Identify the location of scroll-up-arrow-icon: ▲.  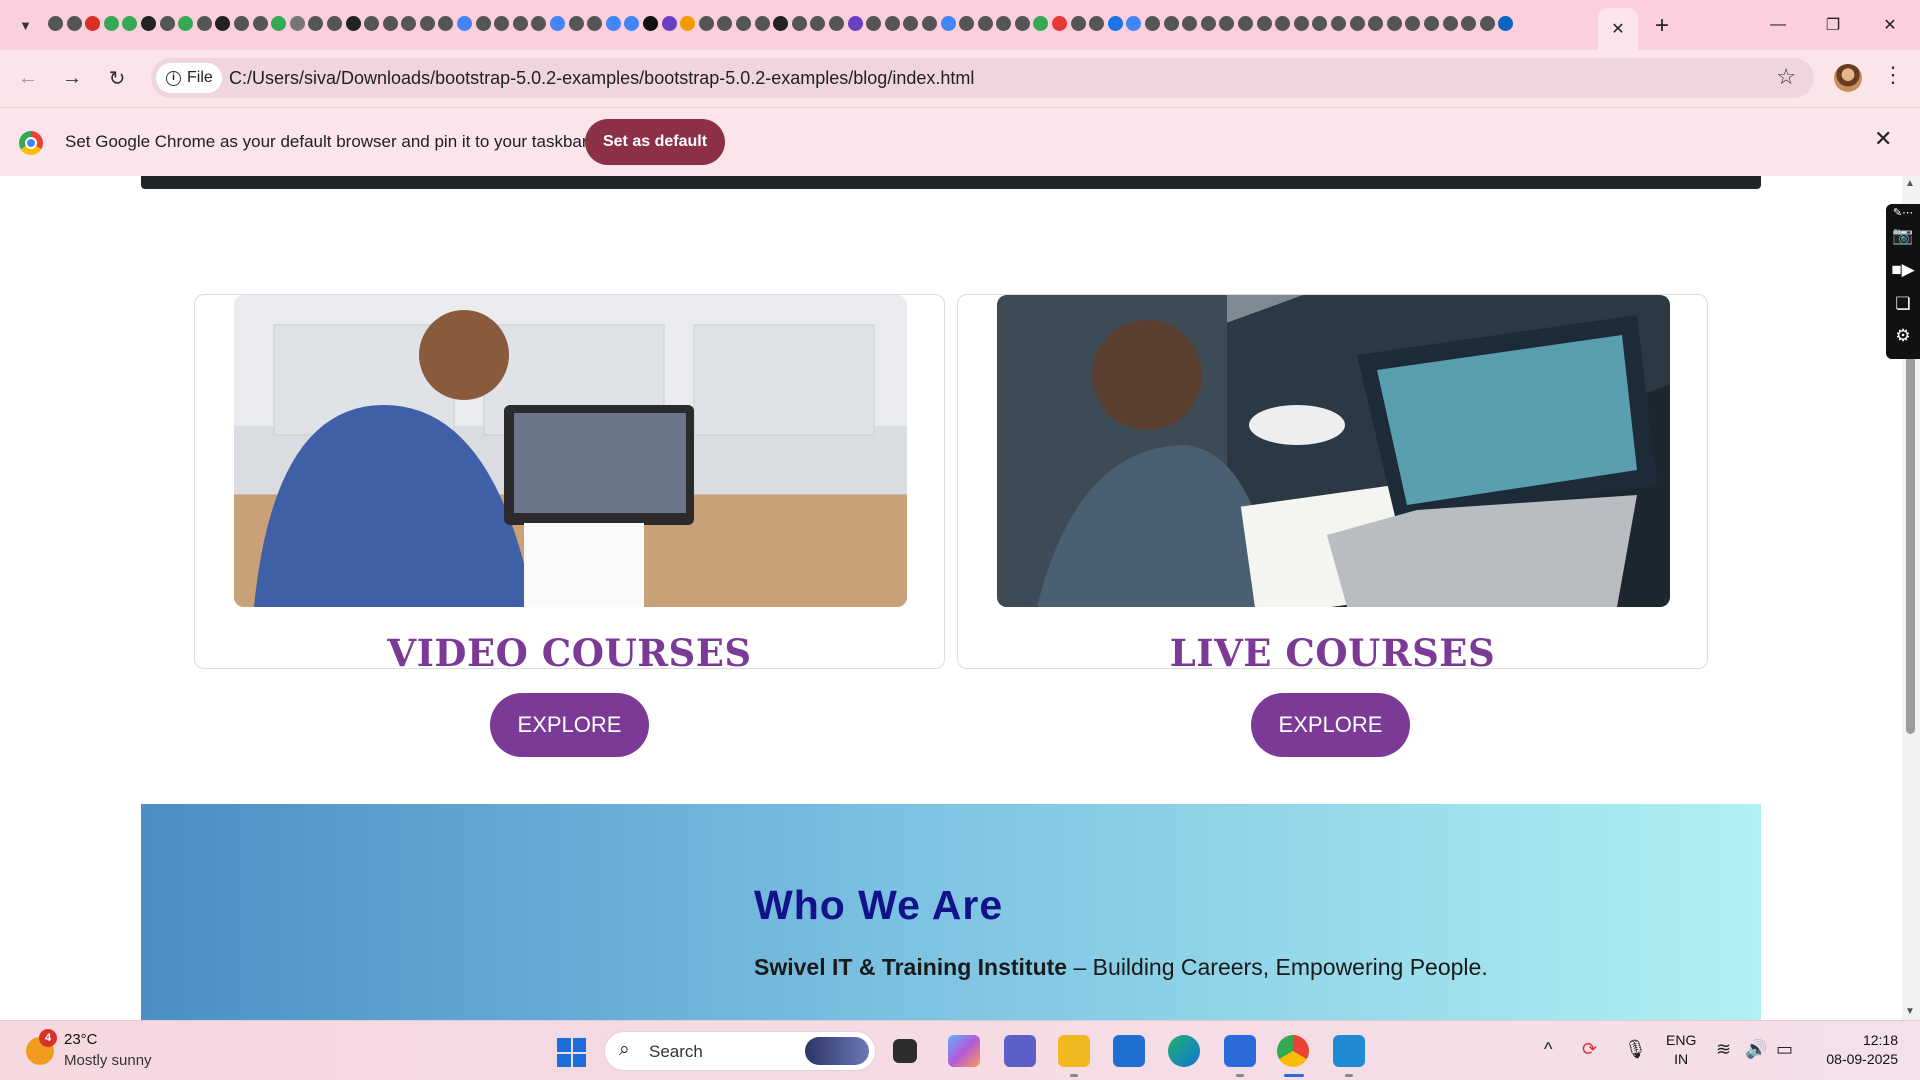
(1910, 183).